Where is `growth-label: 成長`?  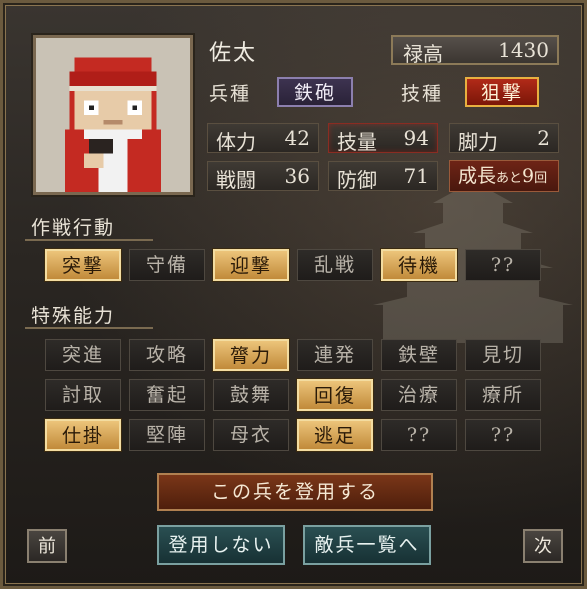 growth-label: 成長 is located at coordinates (477, 176).